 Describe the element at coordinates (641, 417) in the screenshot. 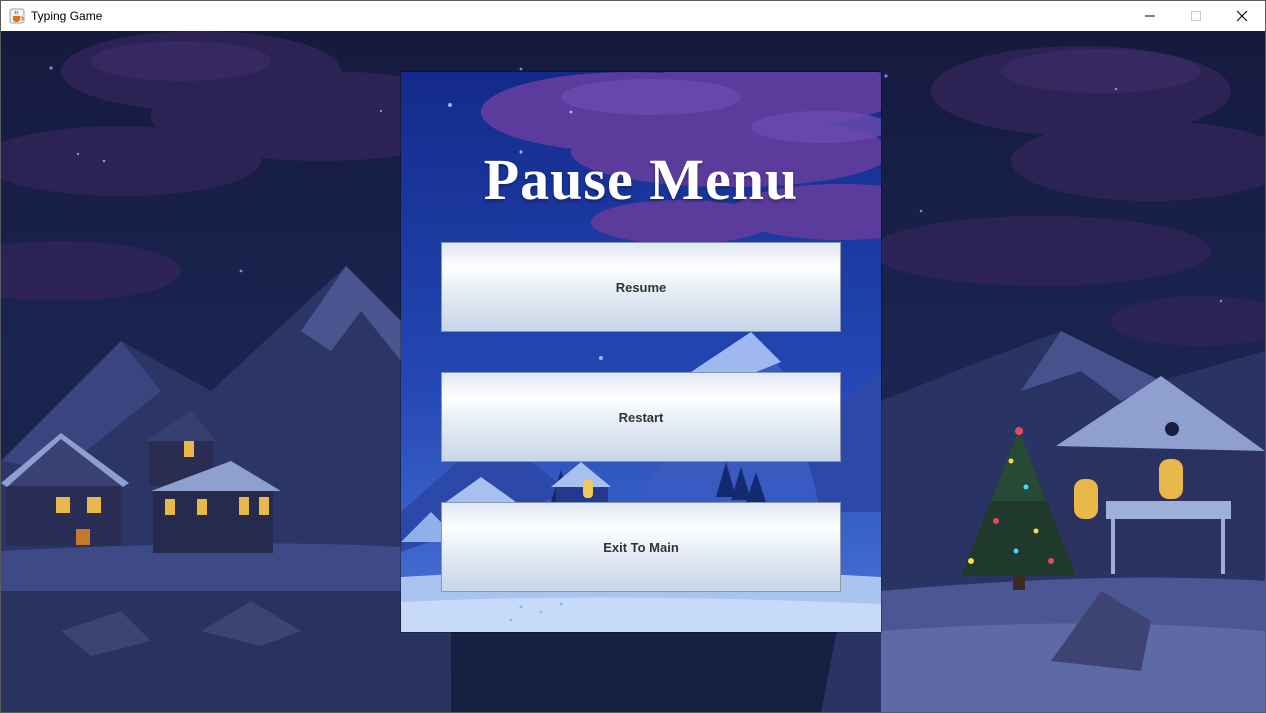

I see `restart-button: Restart` at that location.